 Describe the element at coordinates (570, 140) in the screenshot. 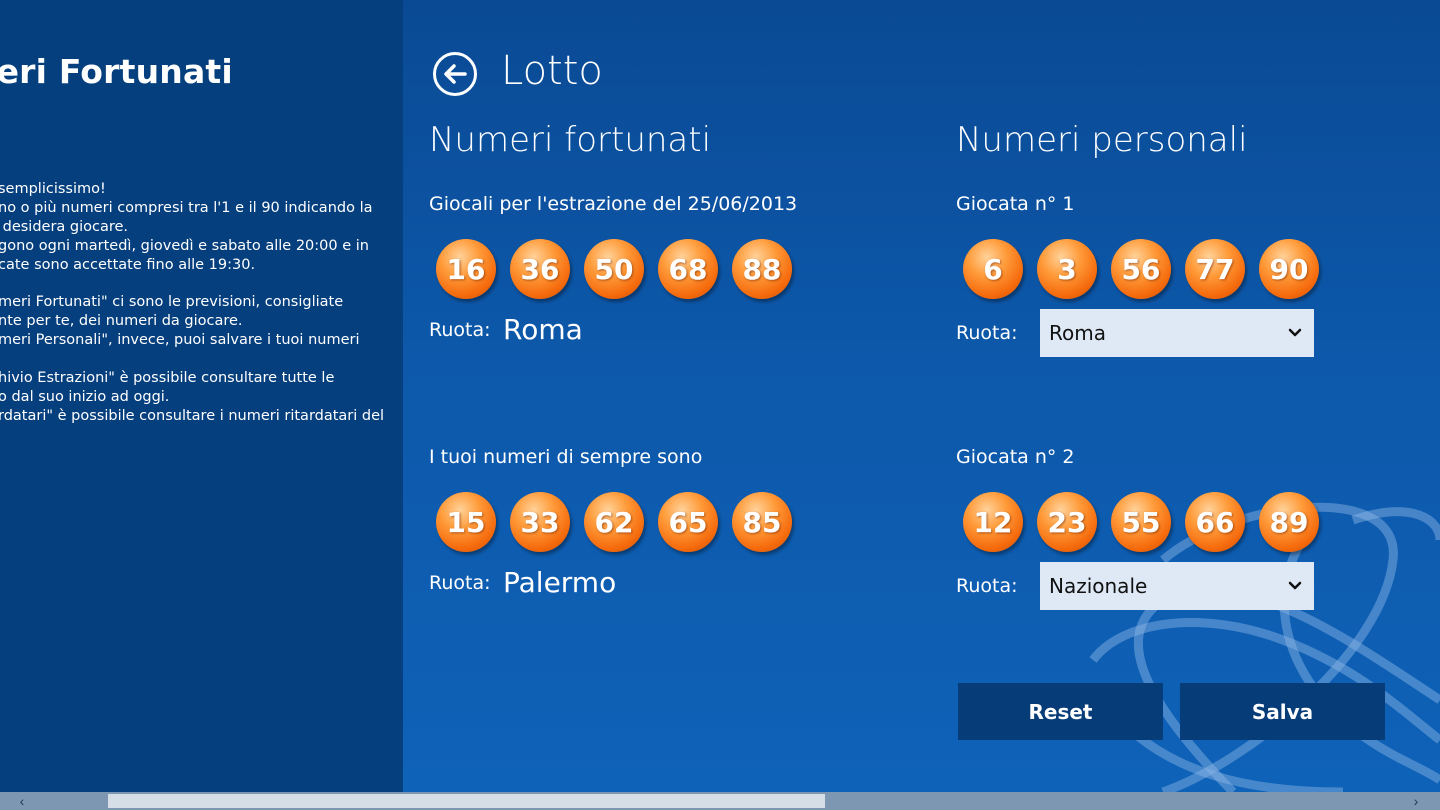

I see `section-title-fortunati: Numeri fortunati` at that location.